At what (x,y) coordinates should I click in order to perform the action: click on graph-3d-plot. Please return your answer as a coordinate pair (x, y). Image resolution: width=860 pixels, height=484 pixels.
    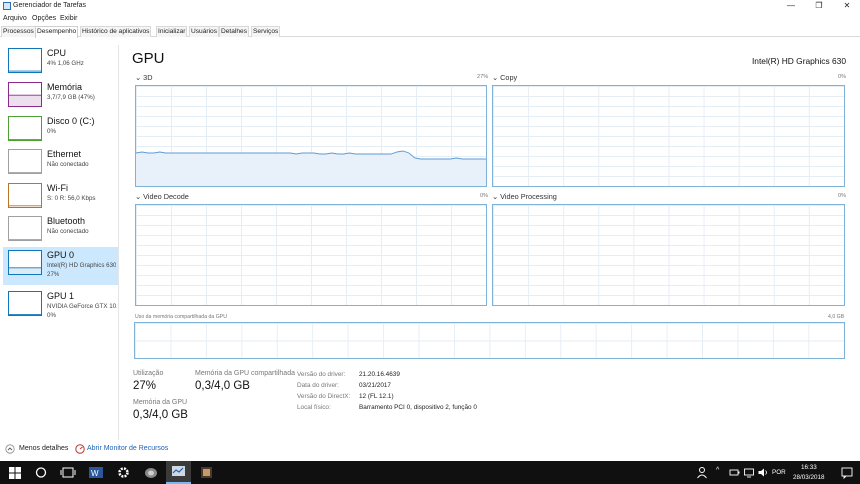
    Looking at the image, I should click on (311, 168).